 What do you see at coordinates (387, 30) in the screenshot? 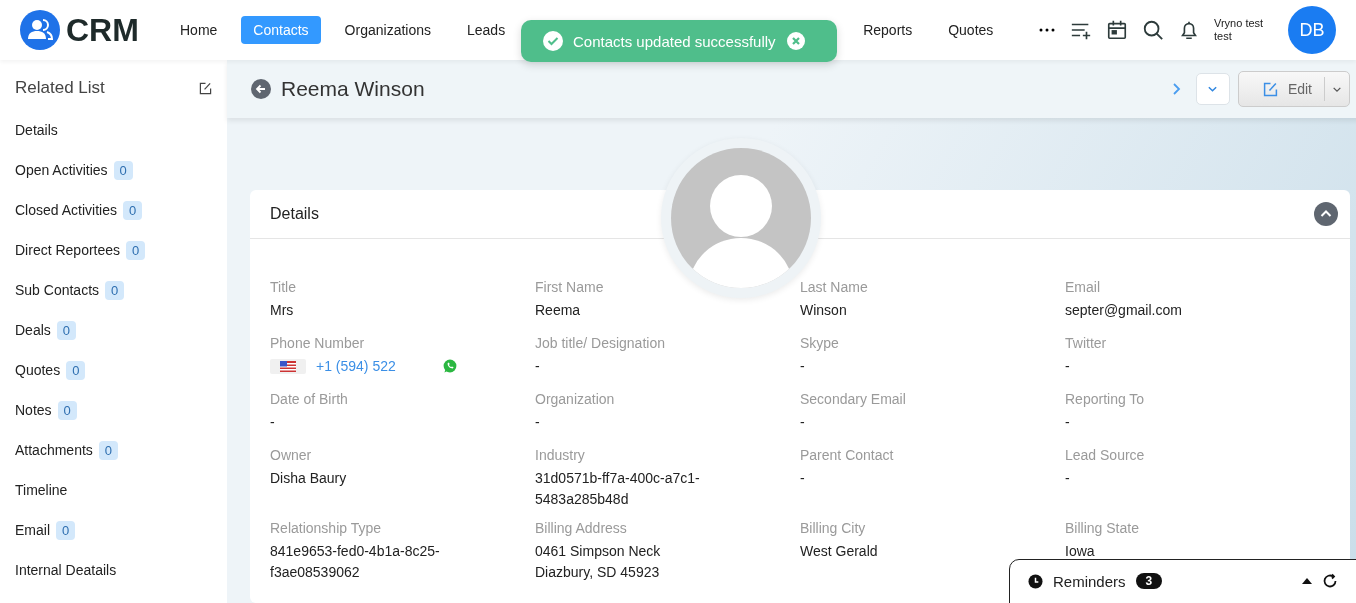
I see `nav-tab: Organizations` at bounding box center [387, 30].